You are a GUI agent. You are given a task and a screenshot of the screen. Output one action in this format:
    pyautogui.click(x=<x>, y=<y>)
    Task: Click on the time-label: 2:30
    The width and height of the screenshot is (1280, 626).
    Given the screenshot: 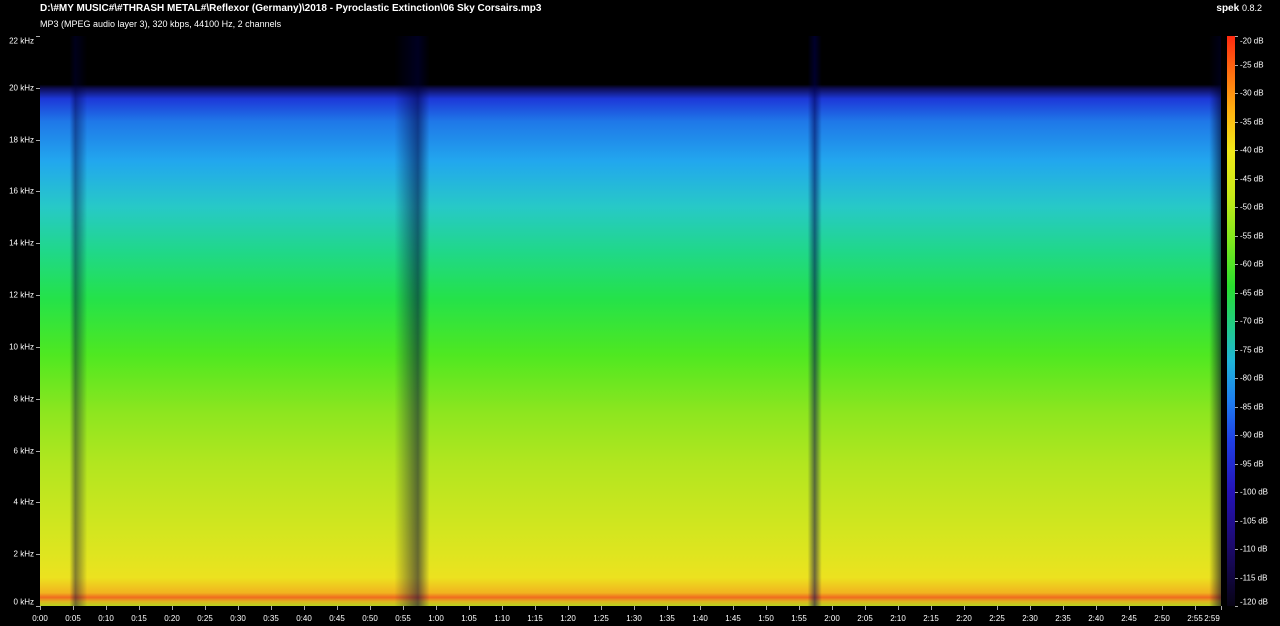 What is the action you would take?
    pyautogui.click(x=1030, y=618)
    